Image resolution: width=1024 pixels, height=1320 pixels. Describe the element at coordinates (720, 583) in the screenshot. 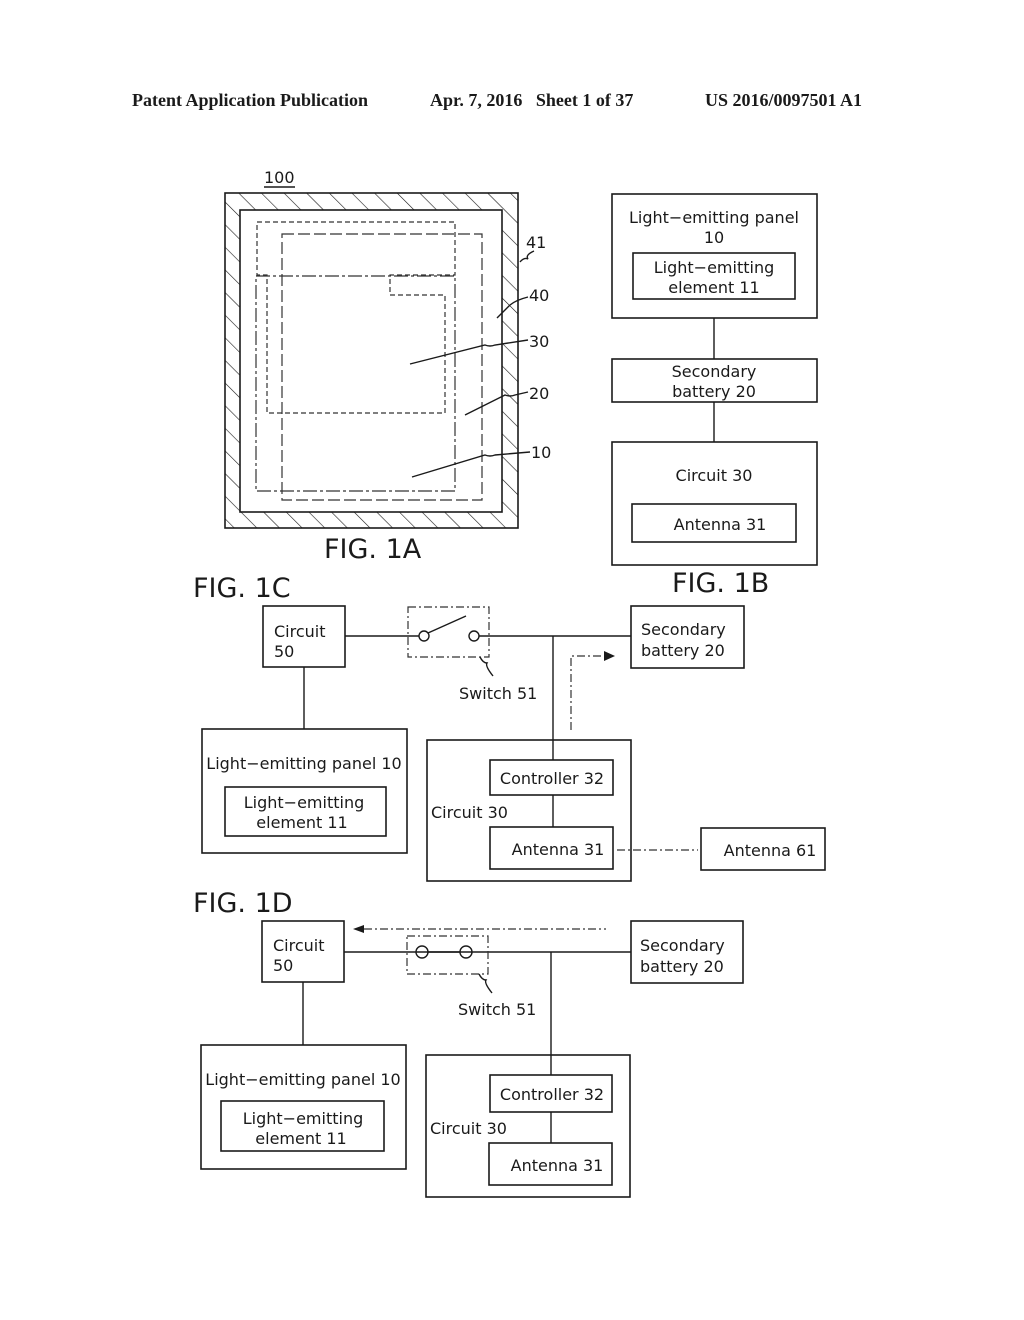

I see `fig-1b-title: FIG. 1B` at that location.